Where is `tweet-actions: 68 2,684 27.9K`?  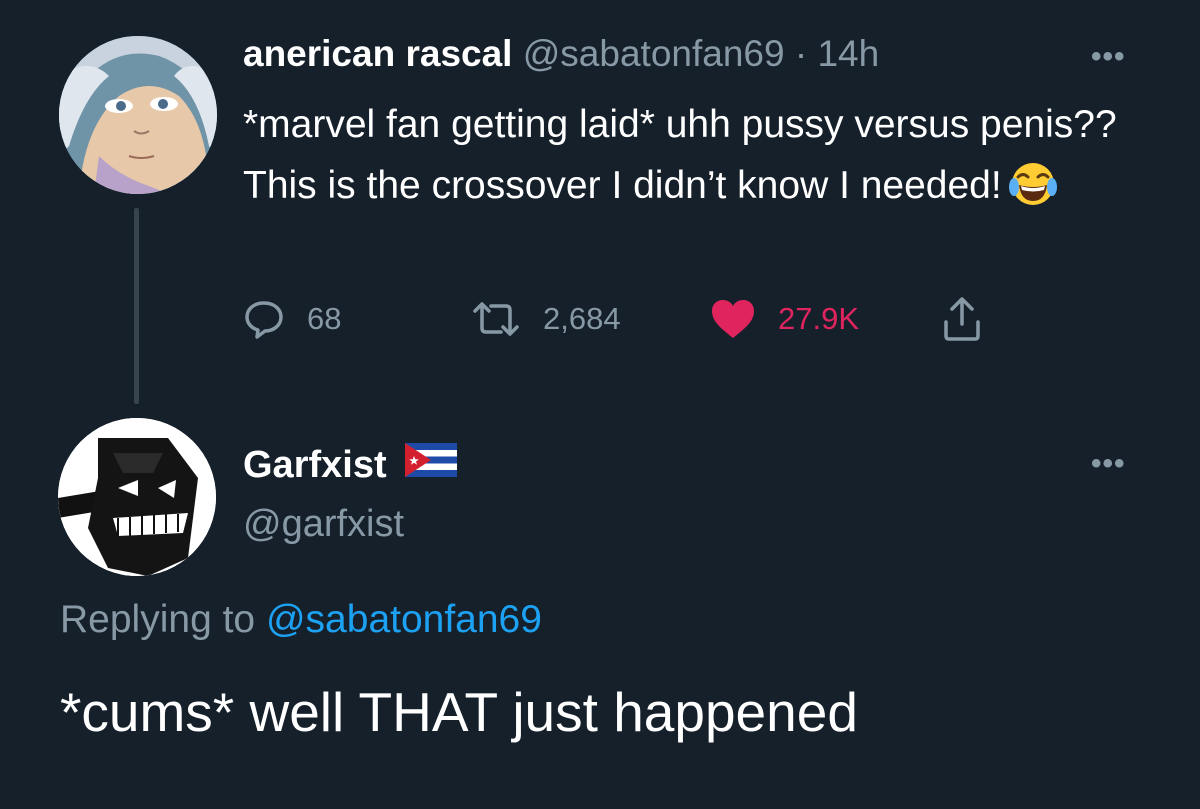
tweet-actions: 68 2,684 27.9K is located at coordinates (643, 319).